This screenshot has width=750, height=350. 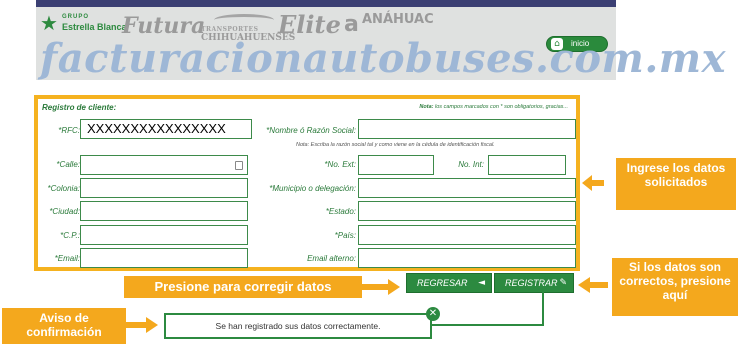 What do you see at coordinates (587, 183) in the screenshot?
I see `arrow-ingrese-head` at bounding box center [587, 183].